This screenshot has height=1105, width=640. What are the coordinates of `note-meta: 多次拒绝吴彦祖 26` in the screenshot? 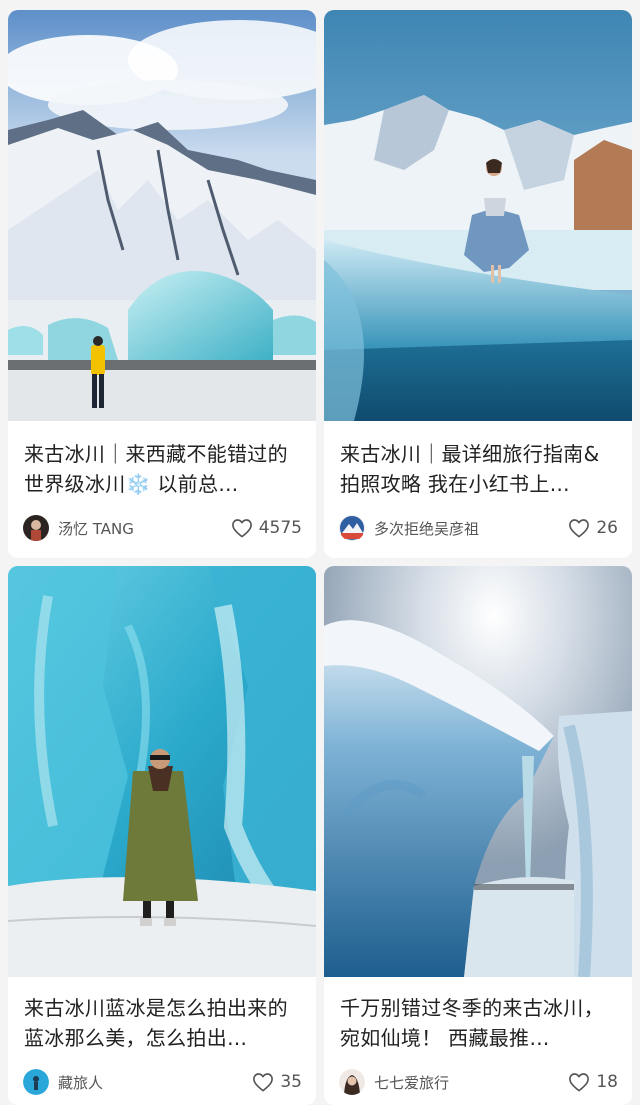 It's located at (478, 528).